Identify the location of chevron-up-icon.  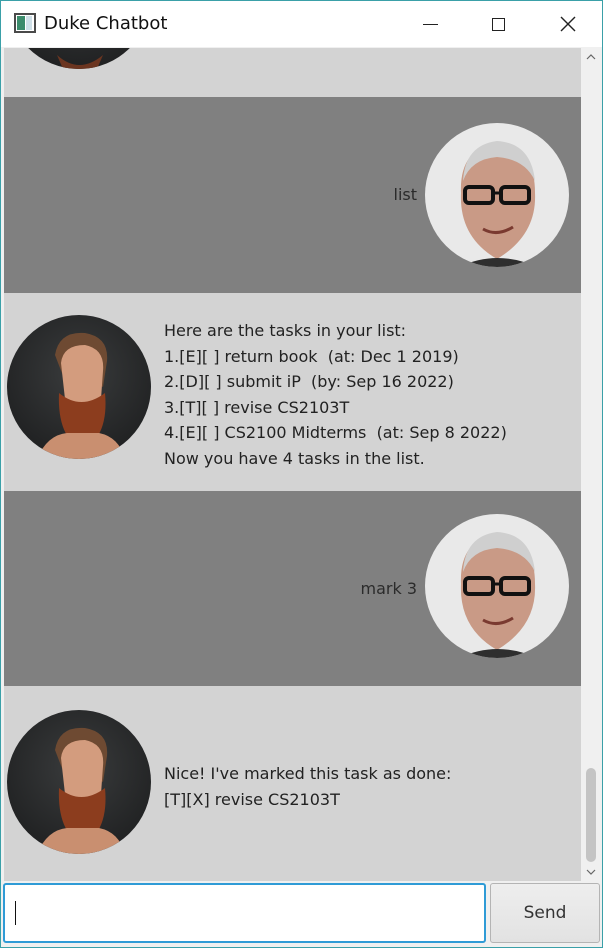
(591, 57).